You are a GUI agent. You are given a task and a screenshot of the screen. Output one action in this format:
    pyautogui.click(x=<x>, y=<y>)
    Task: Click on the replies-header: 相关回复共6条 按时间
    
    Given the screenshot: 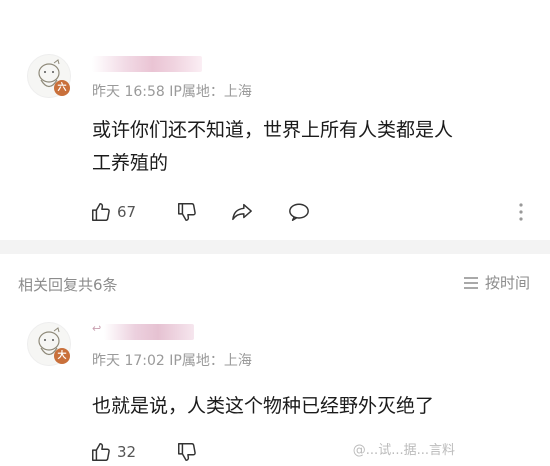 What is the action you would take?
    pyautogui.click(x=275, y=283)
    